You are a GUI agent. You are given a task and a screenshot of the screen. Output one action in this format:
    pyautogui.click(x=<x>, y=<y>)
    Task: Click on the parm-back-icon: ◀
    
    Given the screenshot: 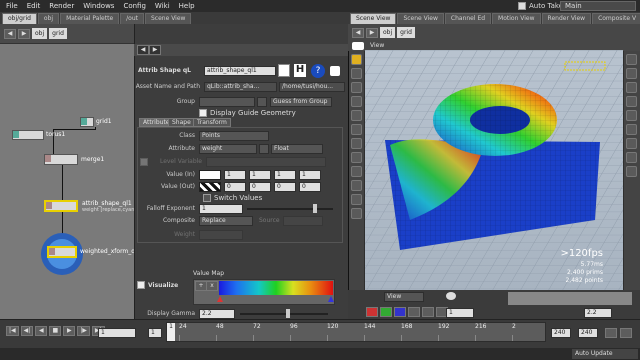 What is the action you would take?
    pyautogui.click(x=143, y=50)
    